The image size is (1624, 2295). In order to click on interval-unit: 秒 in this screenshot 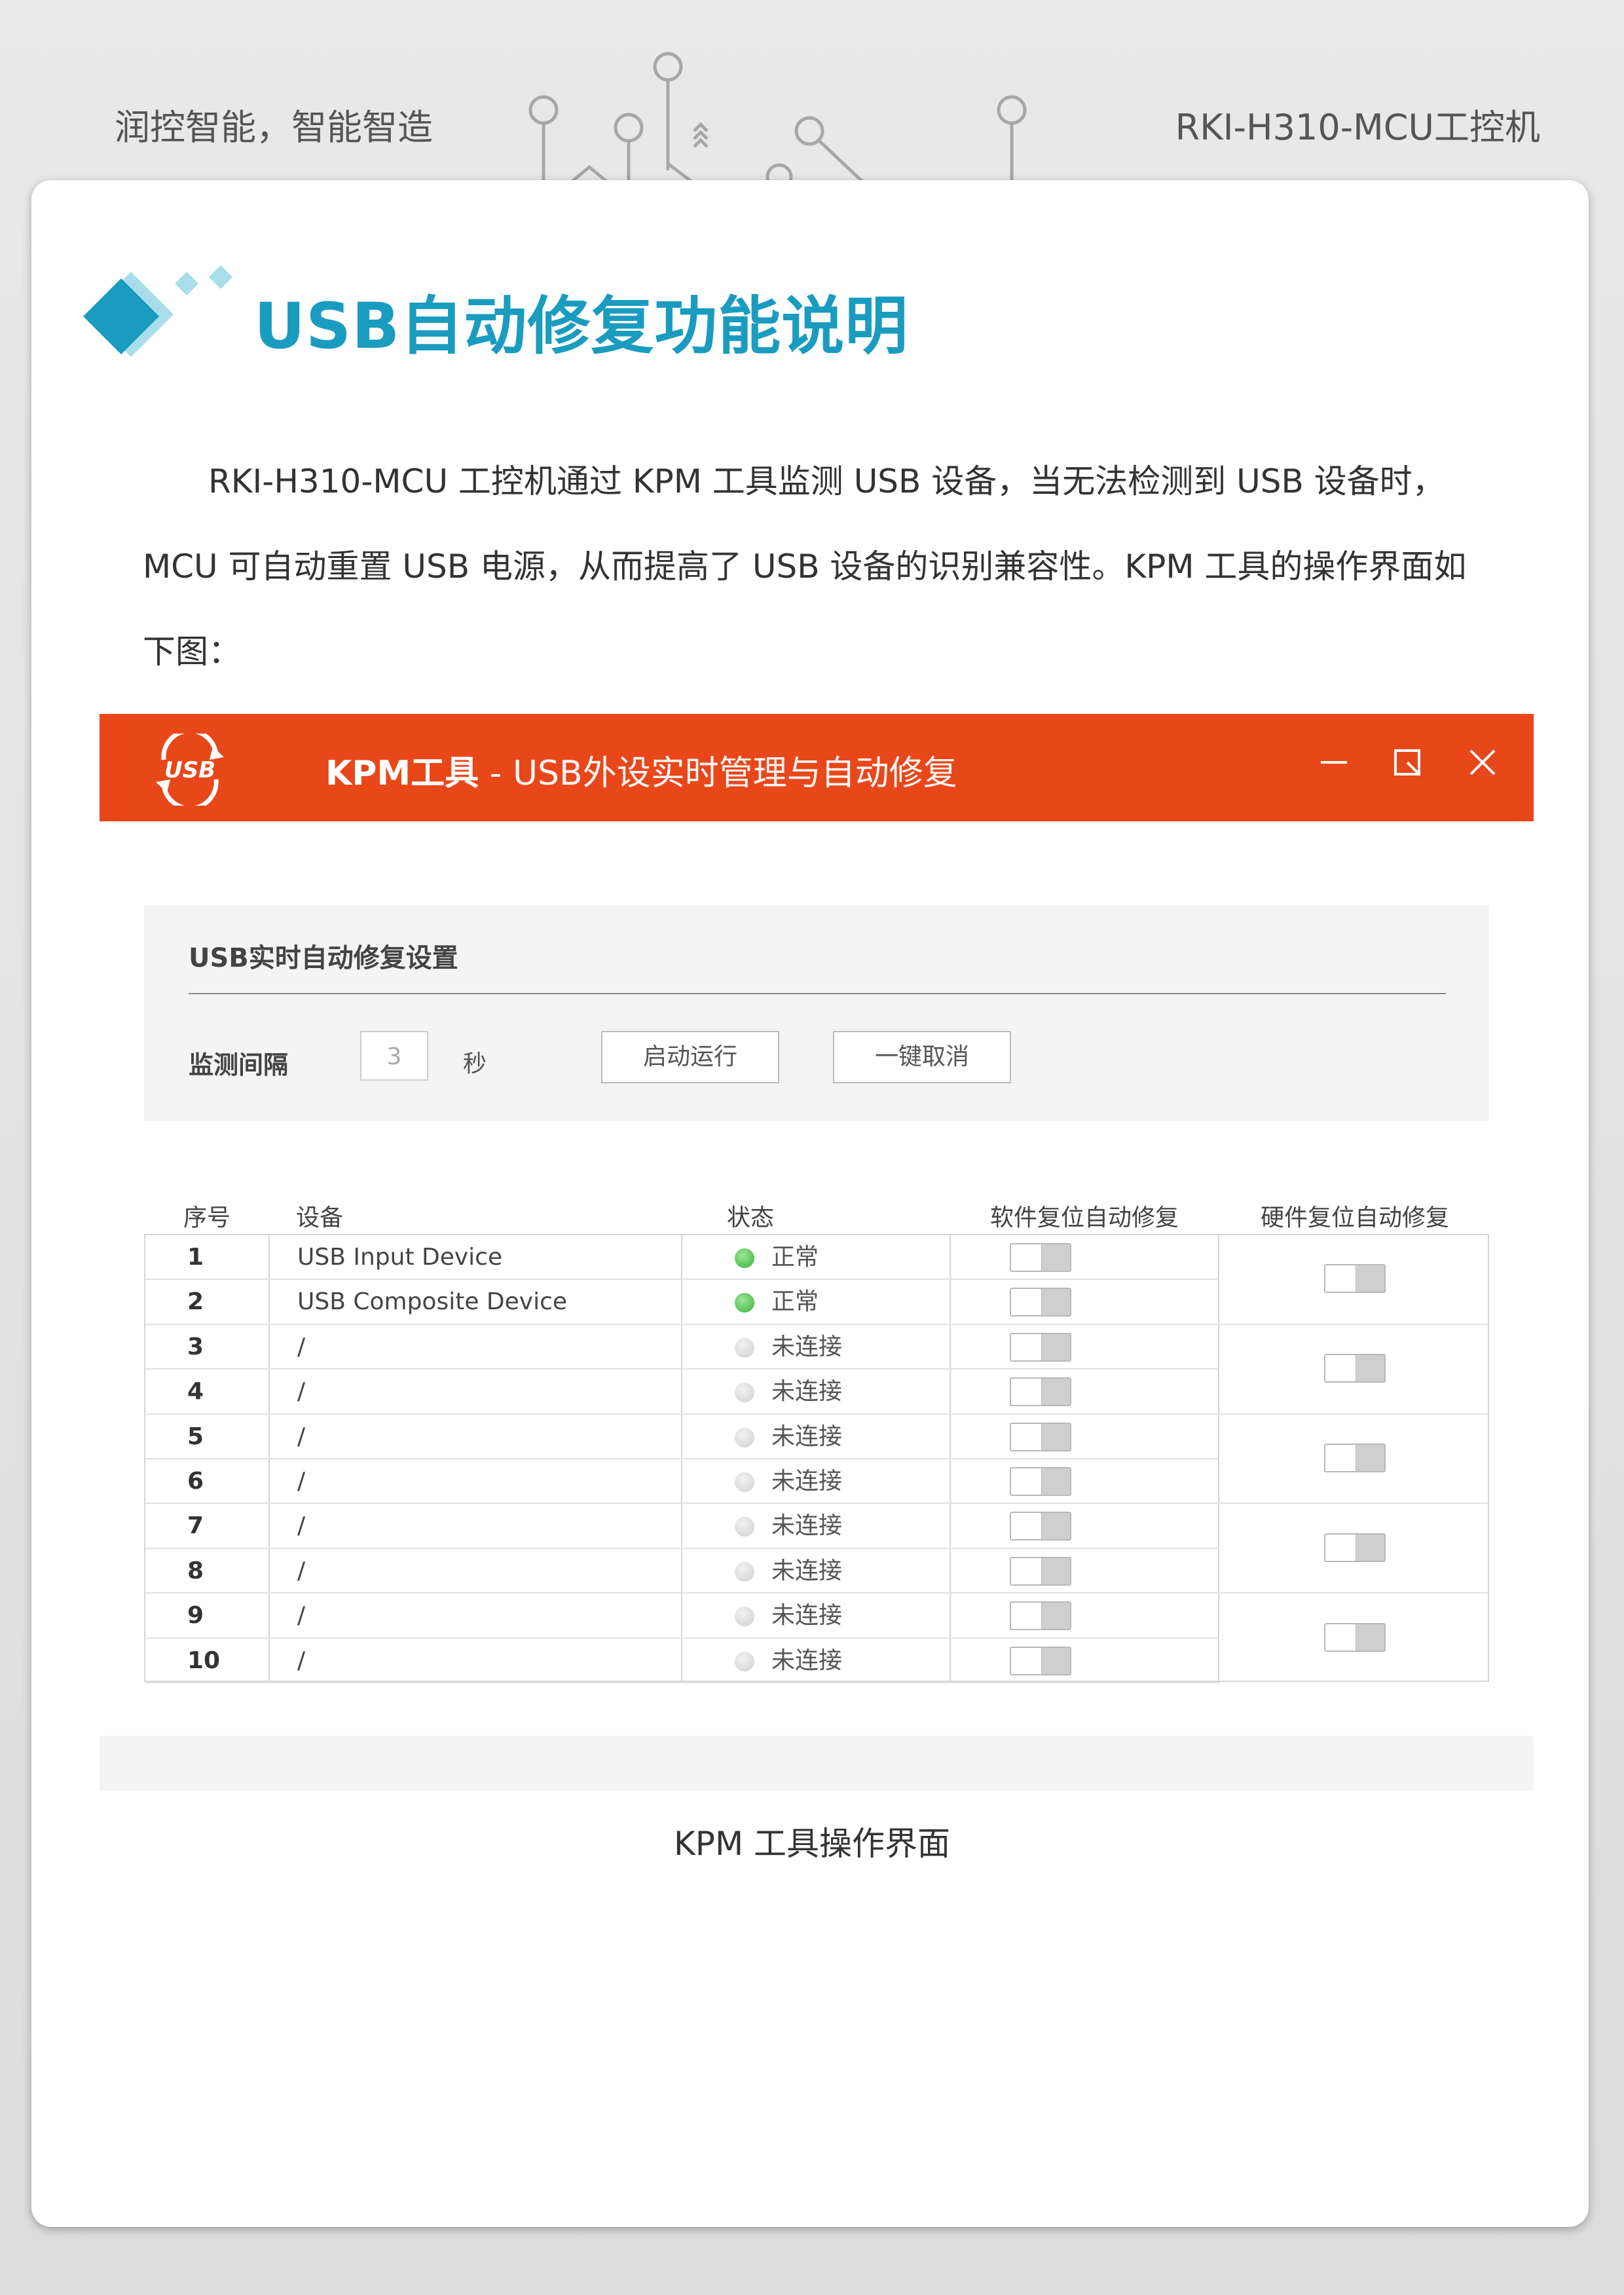, I will do `click(475, 1064)`.